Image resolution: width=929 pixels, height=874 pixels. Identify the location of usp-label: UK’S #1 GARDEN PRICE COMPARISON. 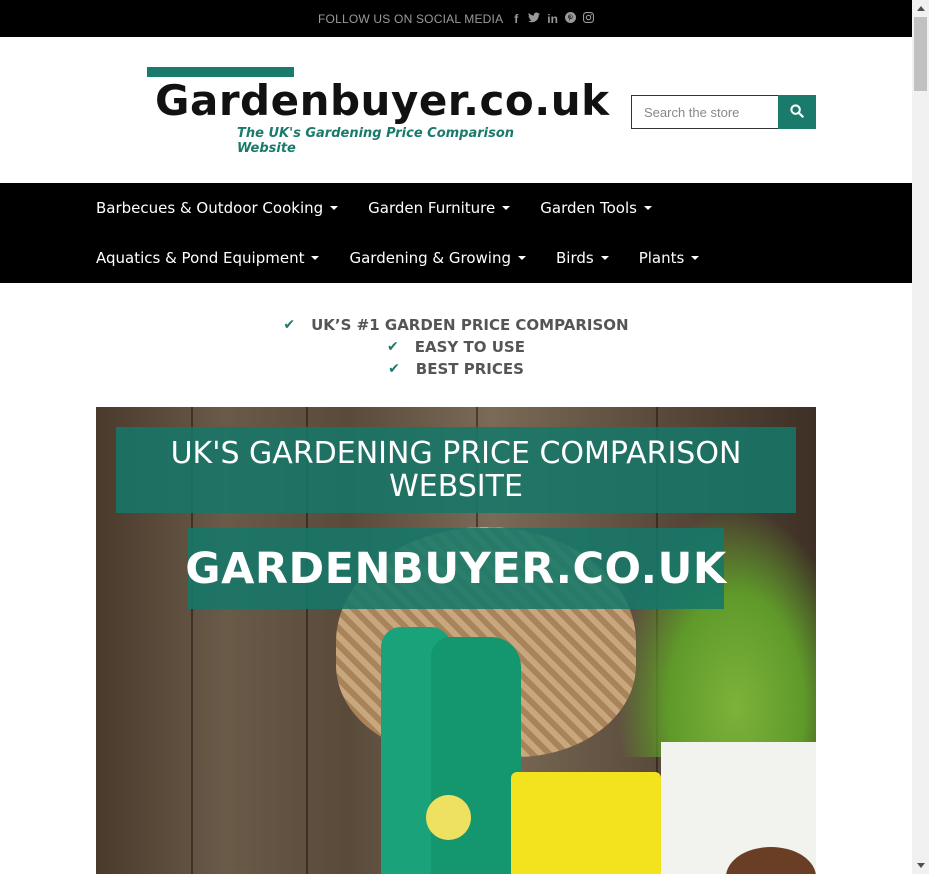
(470, 325).